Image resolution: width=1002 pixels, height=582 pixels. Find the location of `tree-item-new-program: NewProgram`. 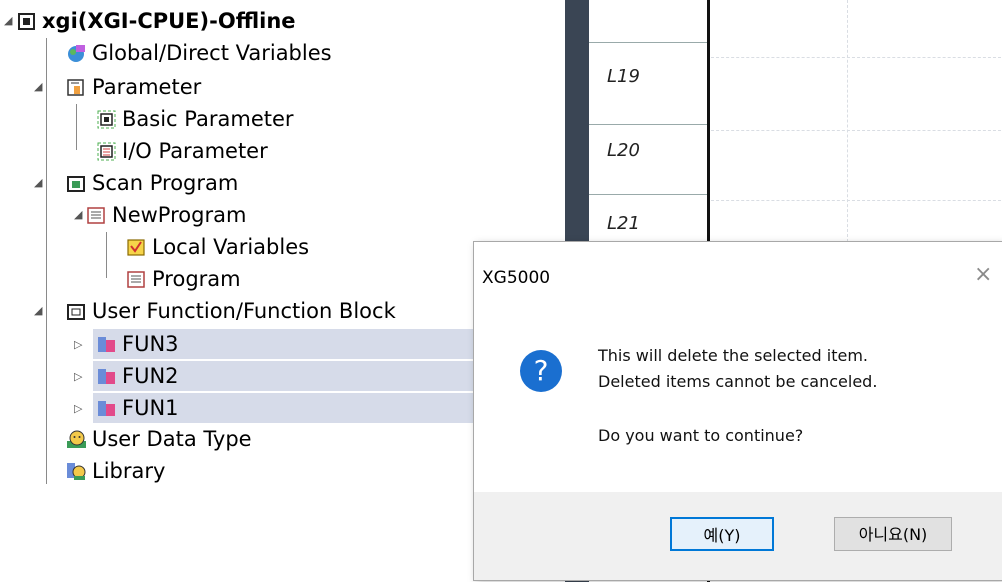

tree-item-new-program: NewProgram is located at coordinates (166, 215).